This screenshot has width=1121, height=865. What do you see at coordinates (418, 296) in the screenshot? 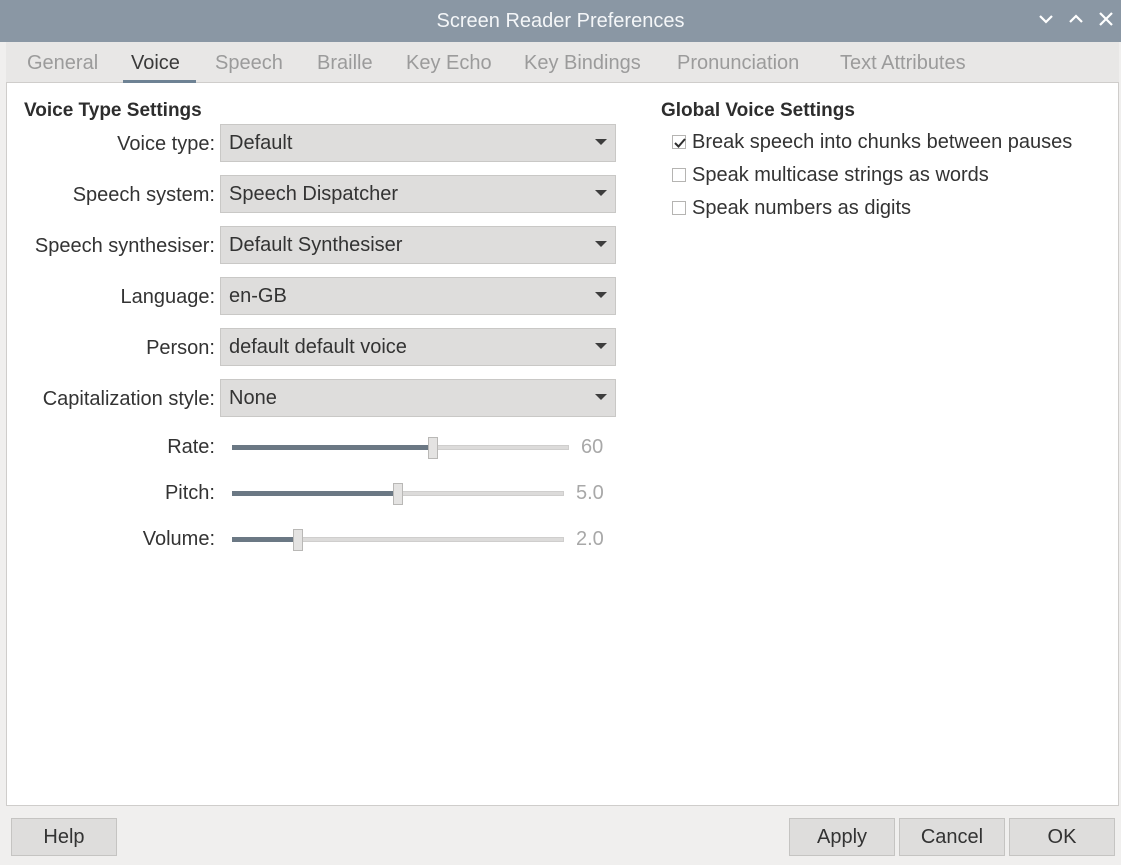
I see `language-combo: en-GB` at bounding box center [418, 296].